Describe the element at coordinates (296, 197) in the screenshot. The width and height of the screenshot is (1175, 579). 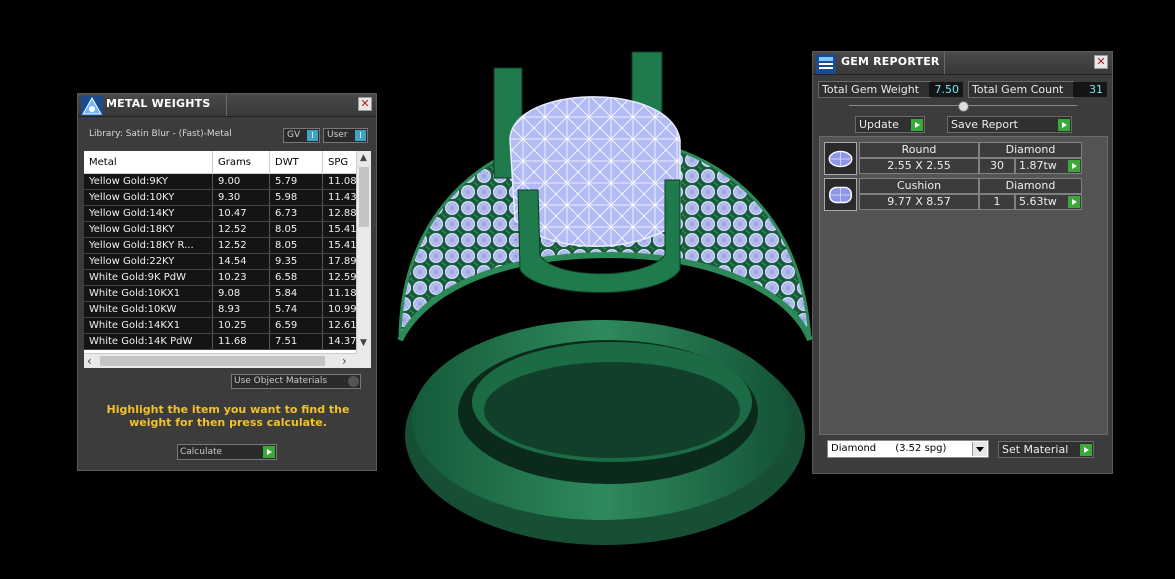
I see `table-cell: 5.98` at that location.